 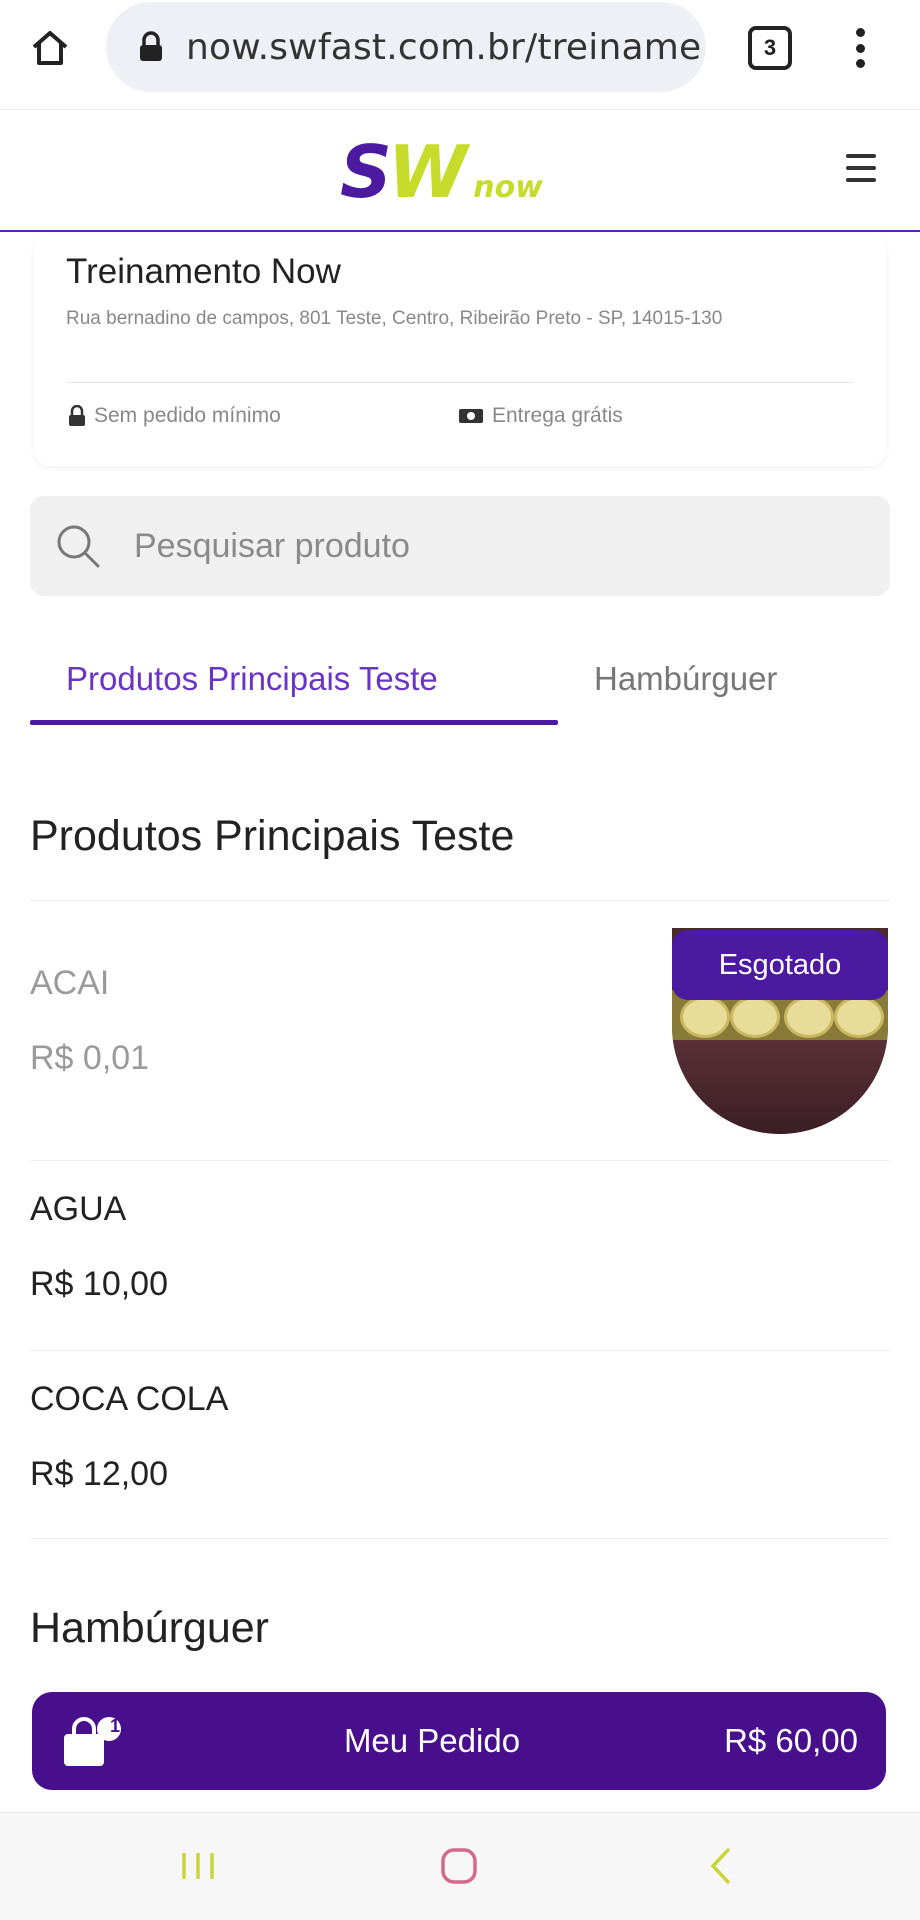 What do you see at coordinates (460, 1247) in the screenshot?
I see `product-item-agua: AGUA R$ 10,00` at bounding box center [460, 1247].